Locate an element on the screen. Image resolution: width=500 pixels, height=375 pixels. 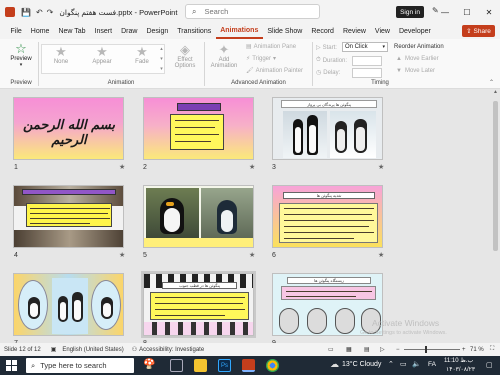
photoshop-icon: Ps is located at coordinates (224, 365).